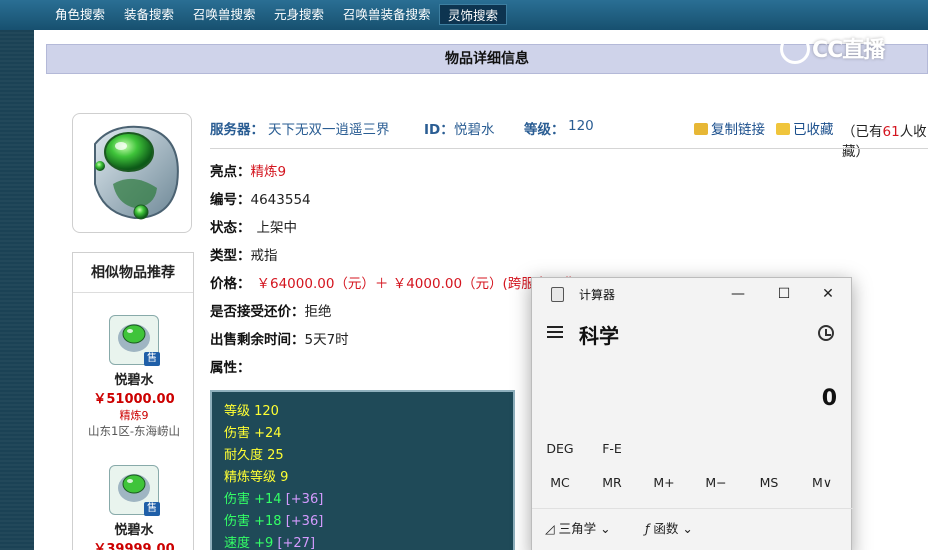 This screenshot has height=550, width=928. What do you see at coordinates (666, 528) in the screenshot?
I see `function-label: 函数` at bounding box center [666, 528].